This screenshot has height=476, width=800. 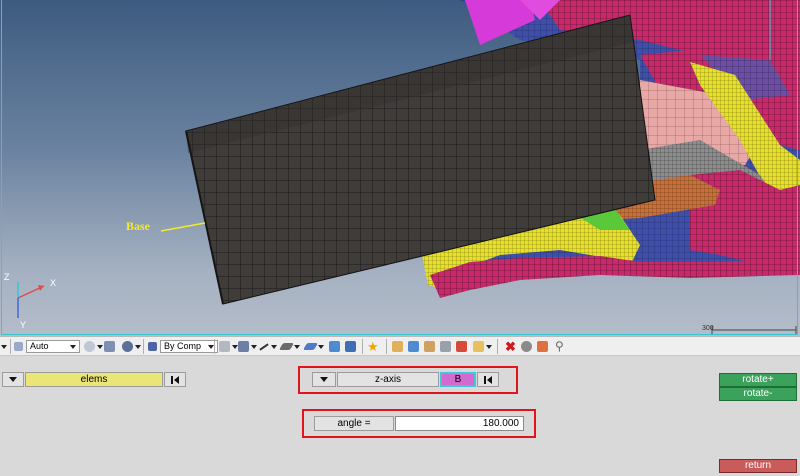 I want to click on part-icon, so click(x=429, y=346).